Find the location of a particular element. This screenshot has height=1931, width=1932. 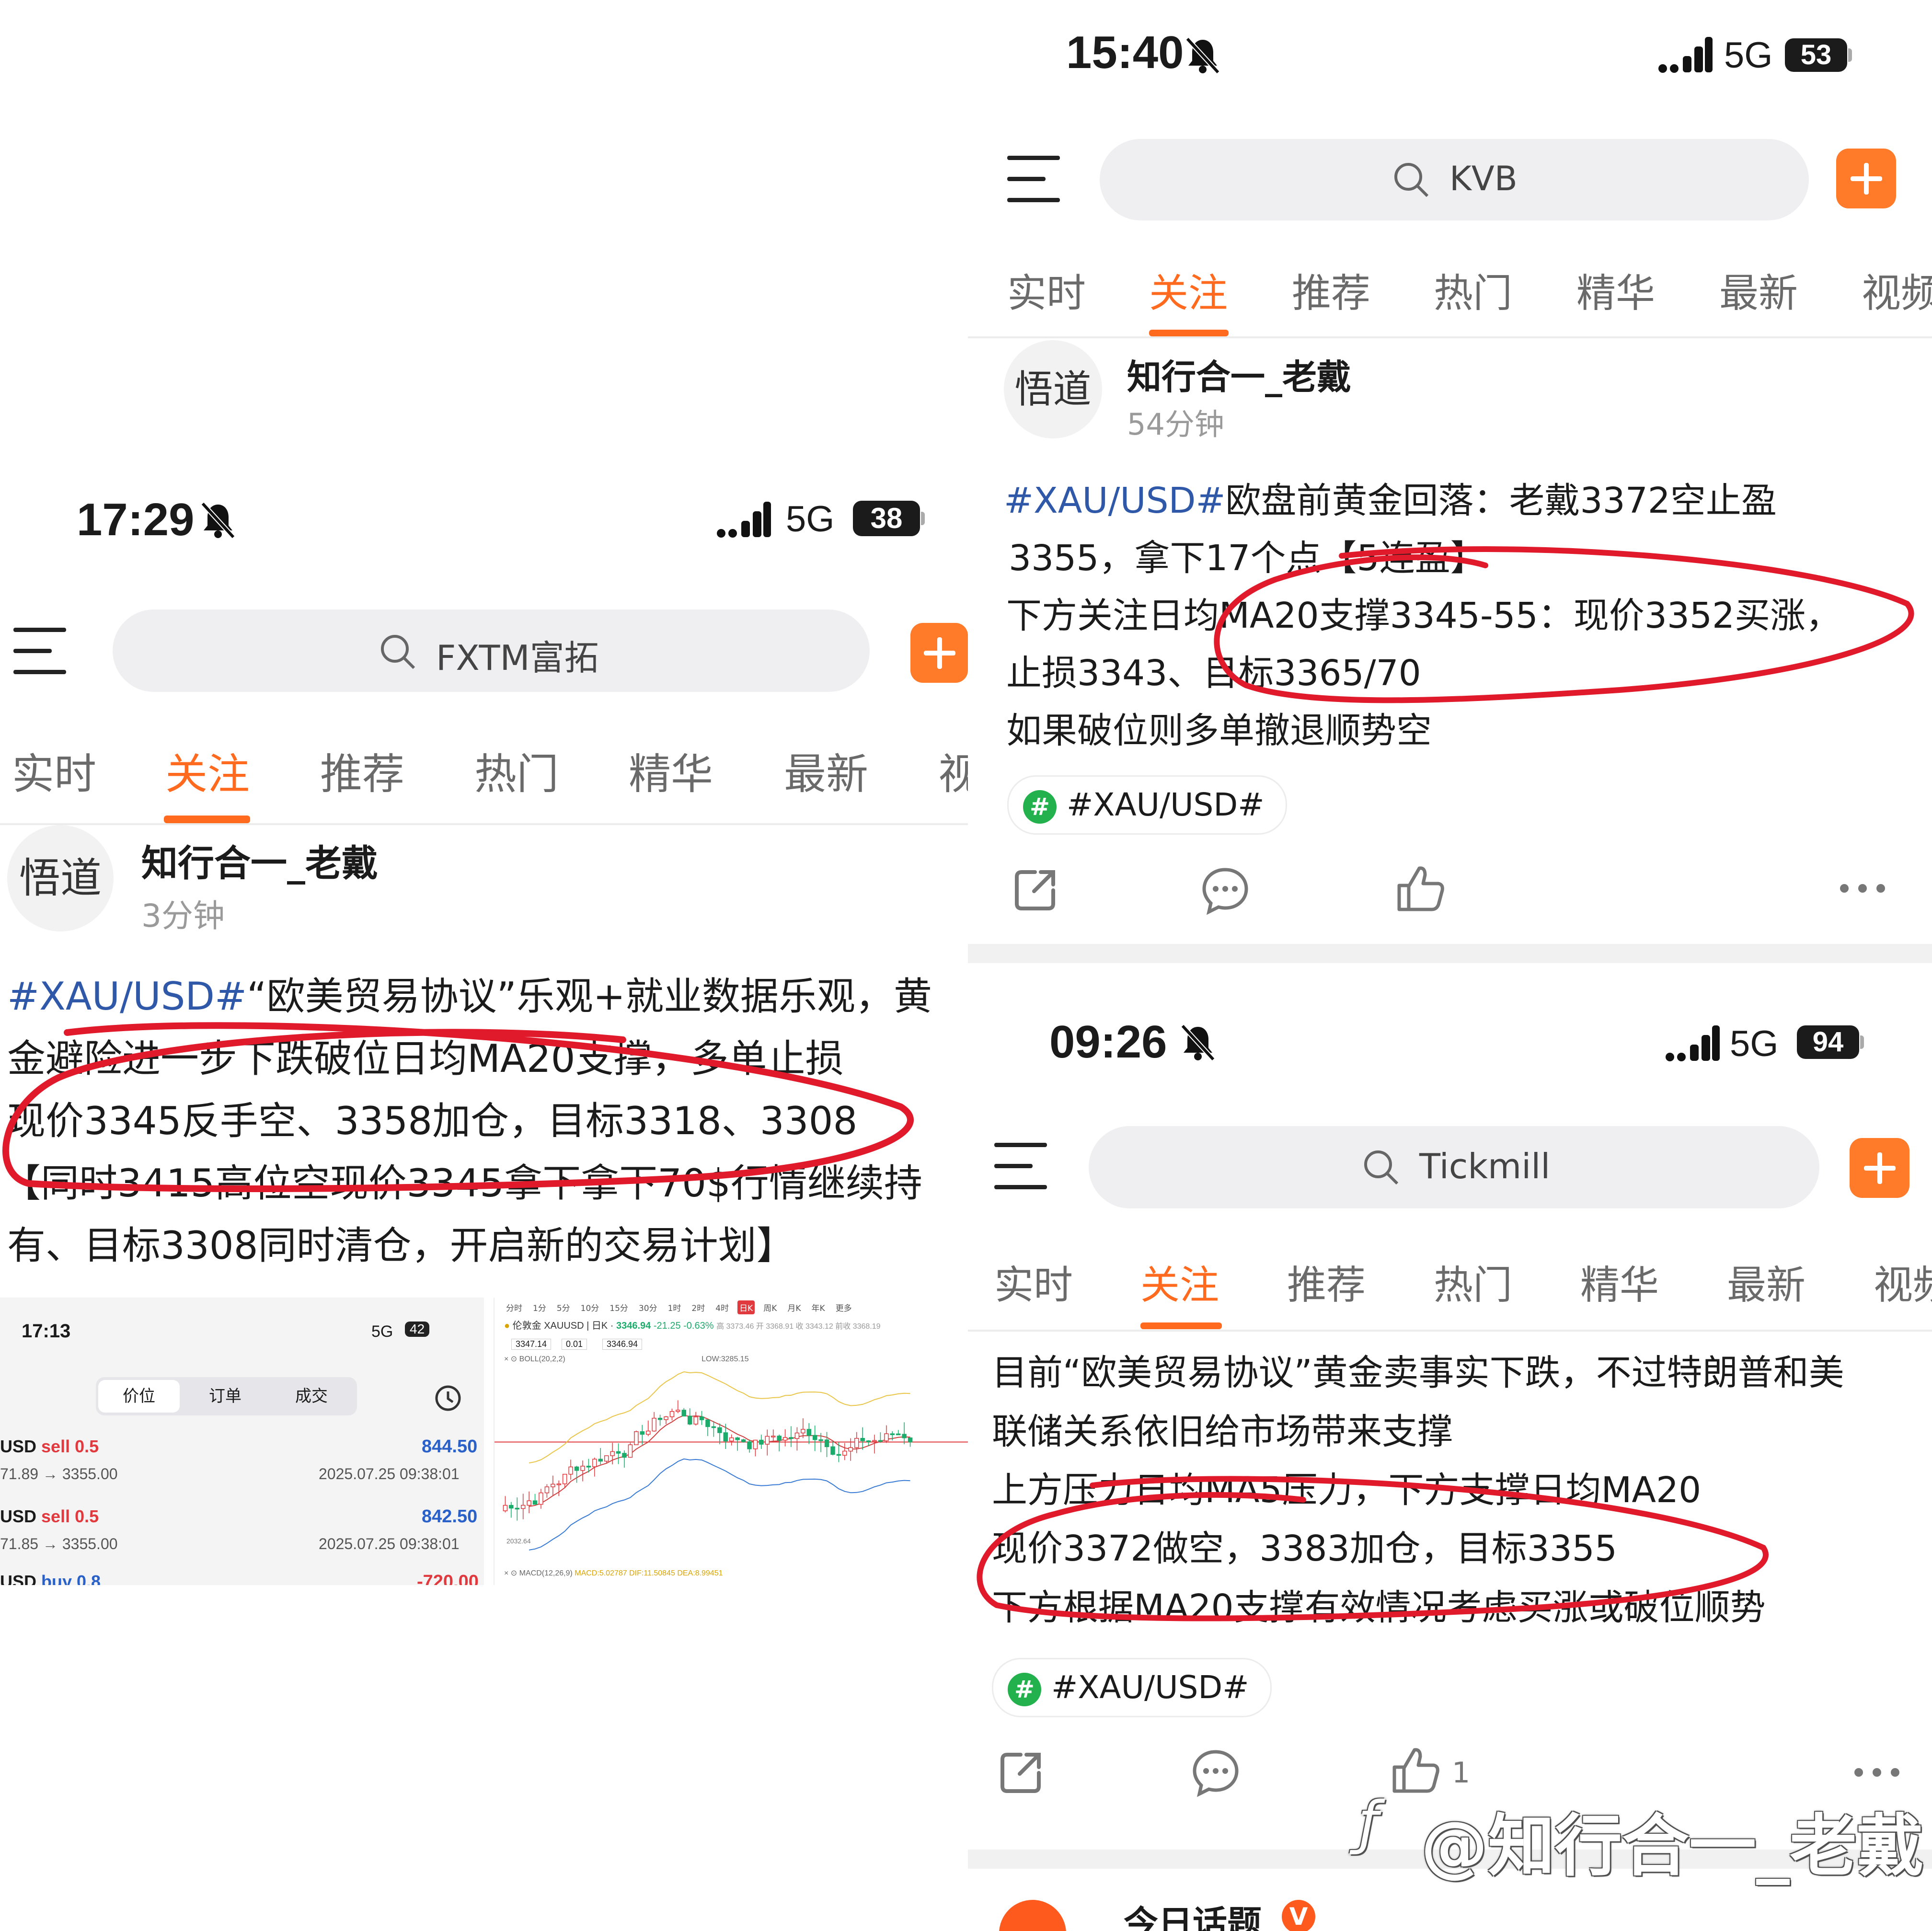

status-time: 17:29 is located at coordinates (136, 519).